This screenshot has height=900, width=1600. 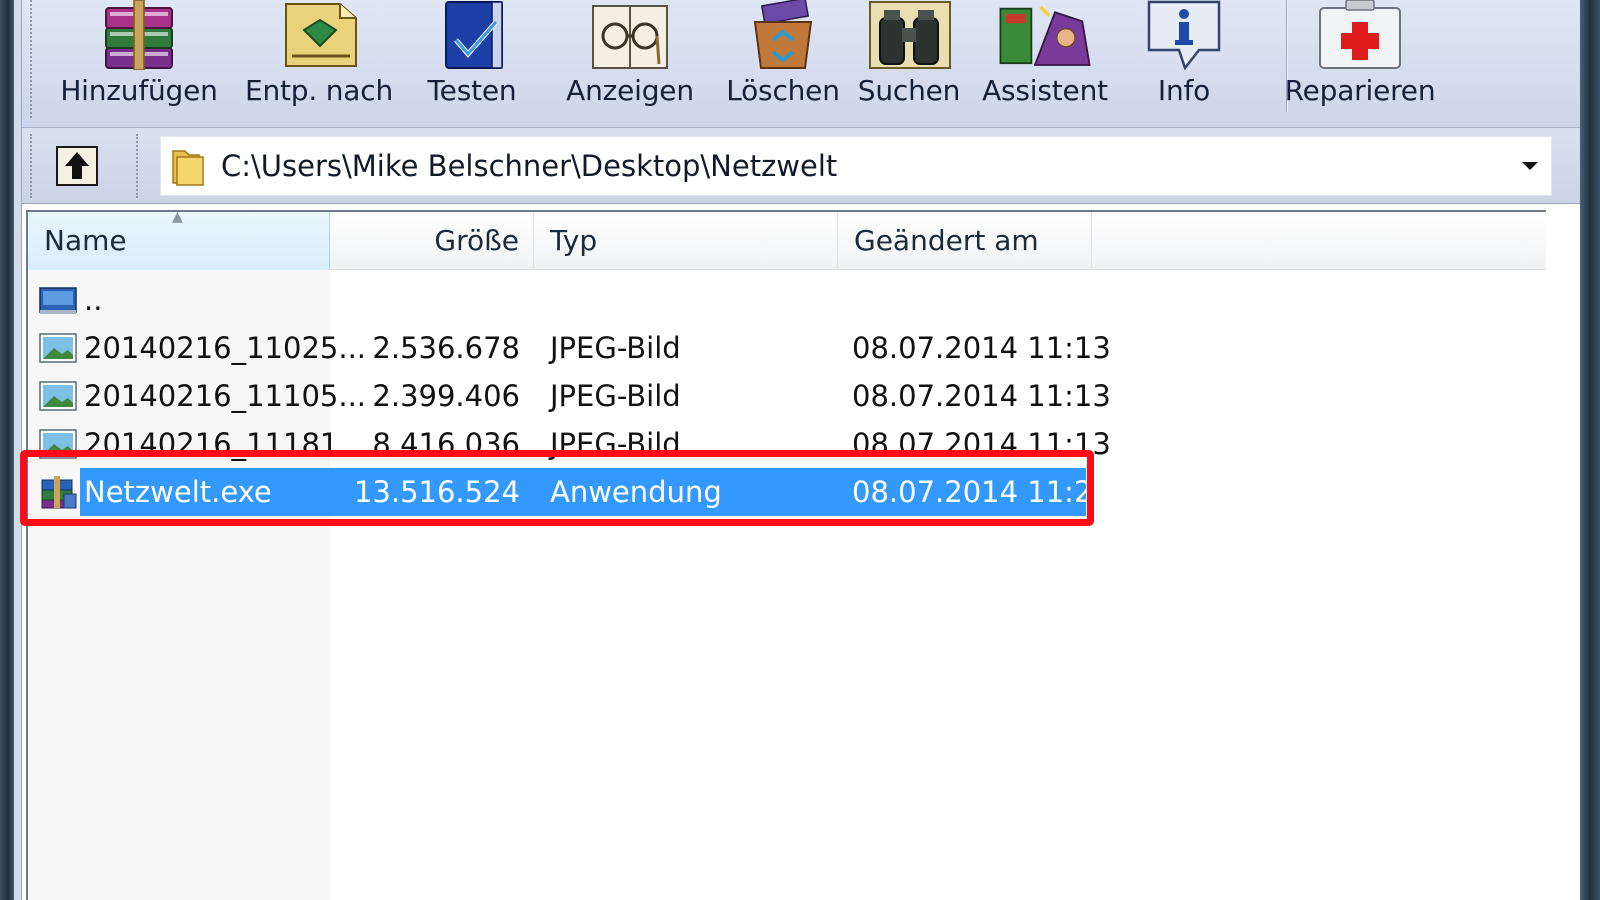 I want to click on address-field-grip, so click(x=139, y=166).